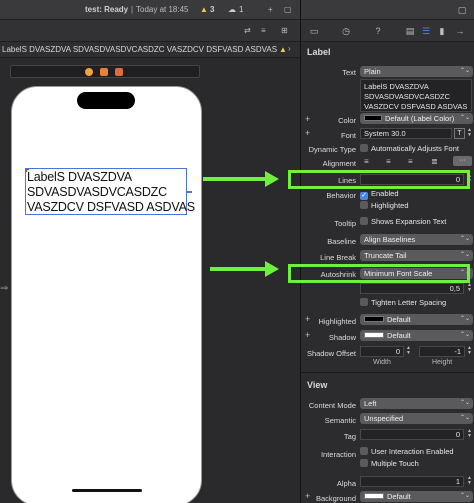 The width and height of the screenshot is (474, 503). Describe the element at coordinates (409, 221) in the screenshot. I see `tooltip-text: Shows Expansion Text` at that location.